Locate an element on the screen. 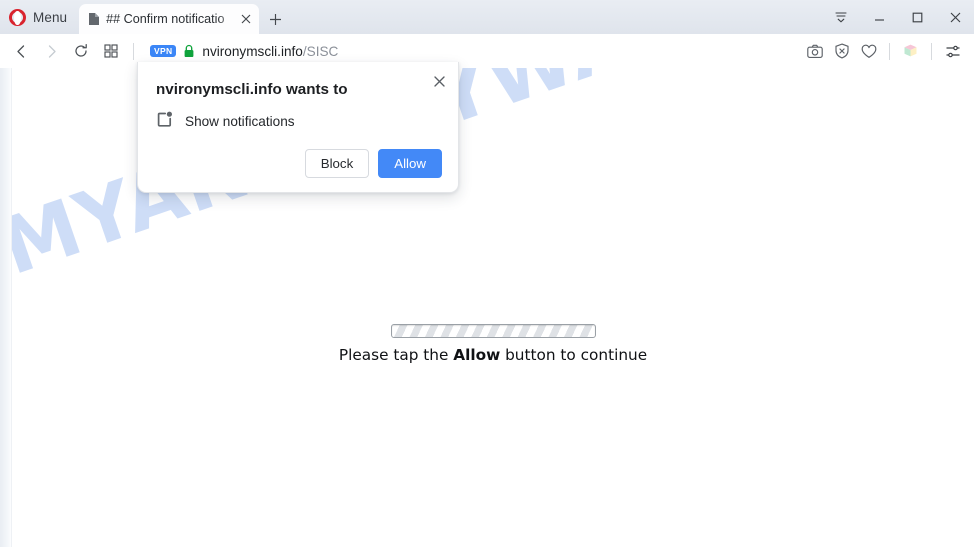 Image resolution: width=974 pixels, height=547 pixels. page-tagline: Please tap the Allow button to continue is located at coordinates (493, 355).